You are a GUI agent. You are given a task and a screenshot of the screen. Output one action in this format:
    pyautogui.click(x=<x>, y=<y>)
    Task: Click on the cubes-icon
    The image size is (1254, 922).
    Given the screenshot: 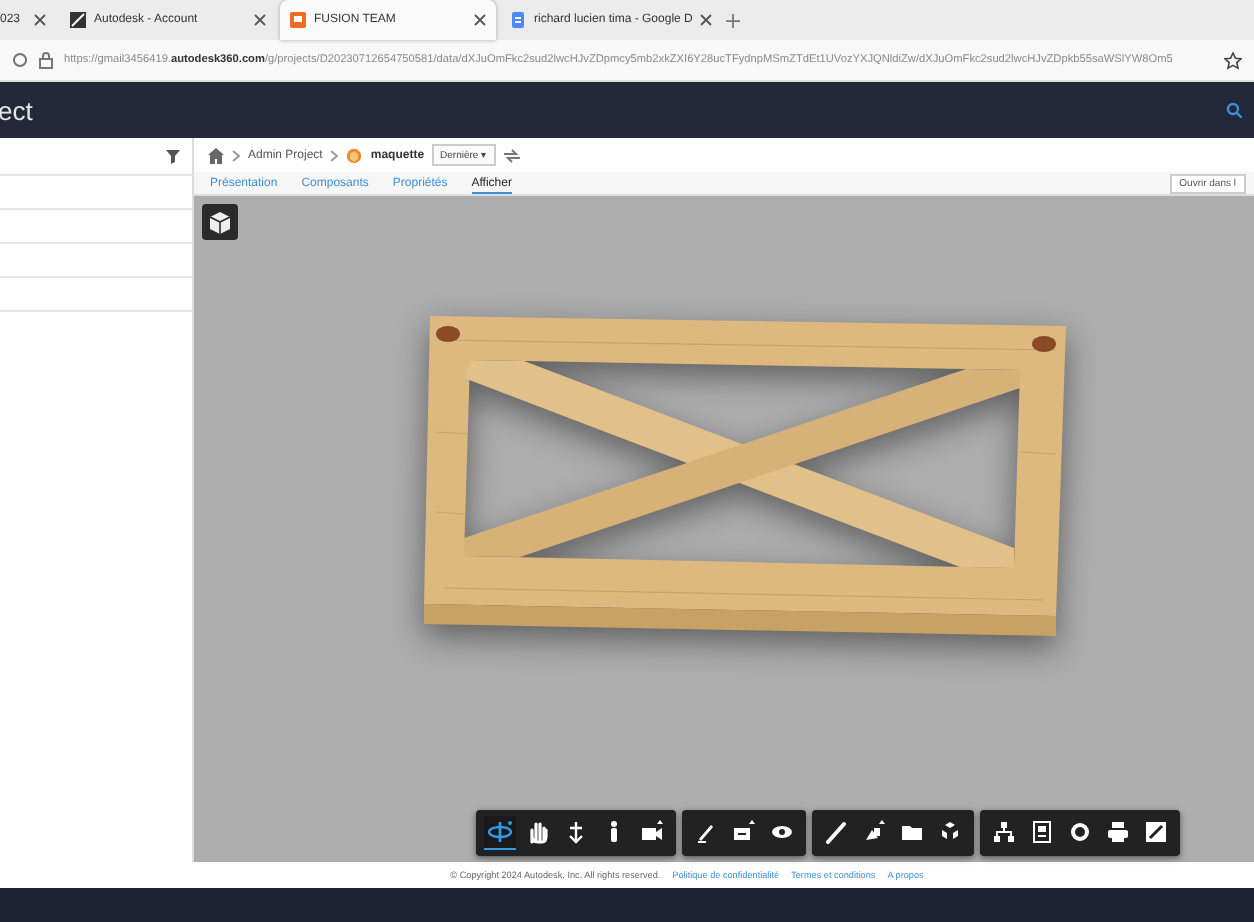 What is the action you would take?
    pyautogui.click(x=950, y=832)
    